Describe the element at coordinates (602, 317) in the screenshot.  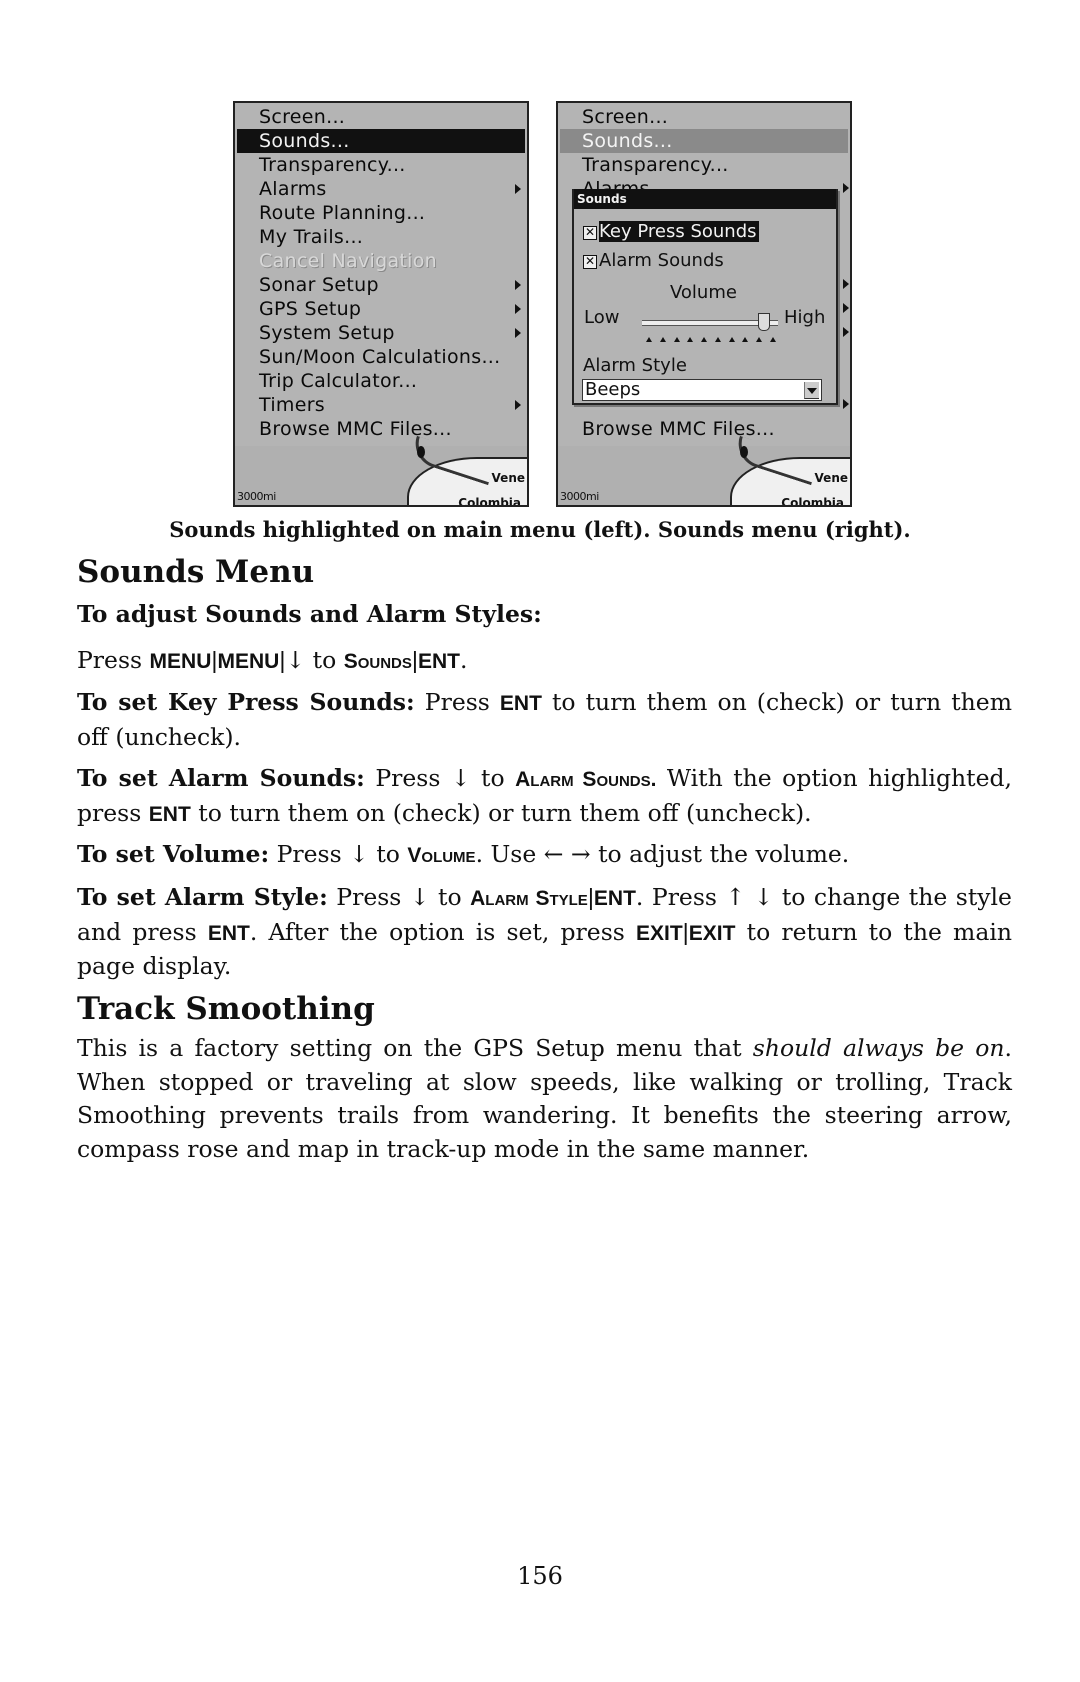
I see `volume-low-label: Low` at that location.